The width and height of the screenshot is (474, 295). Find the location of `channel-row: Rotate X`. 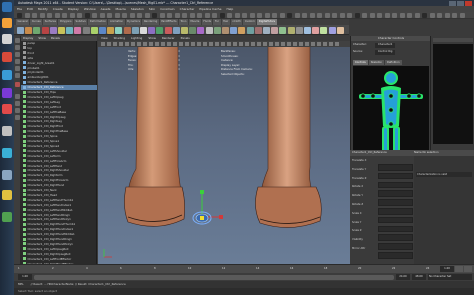

channel-row: Rotate X is located at coordinates (382, 190).